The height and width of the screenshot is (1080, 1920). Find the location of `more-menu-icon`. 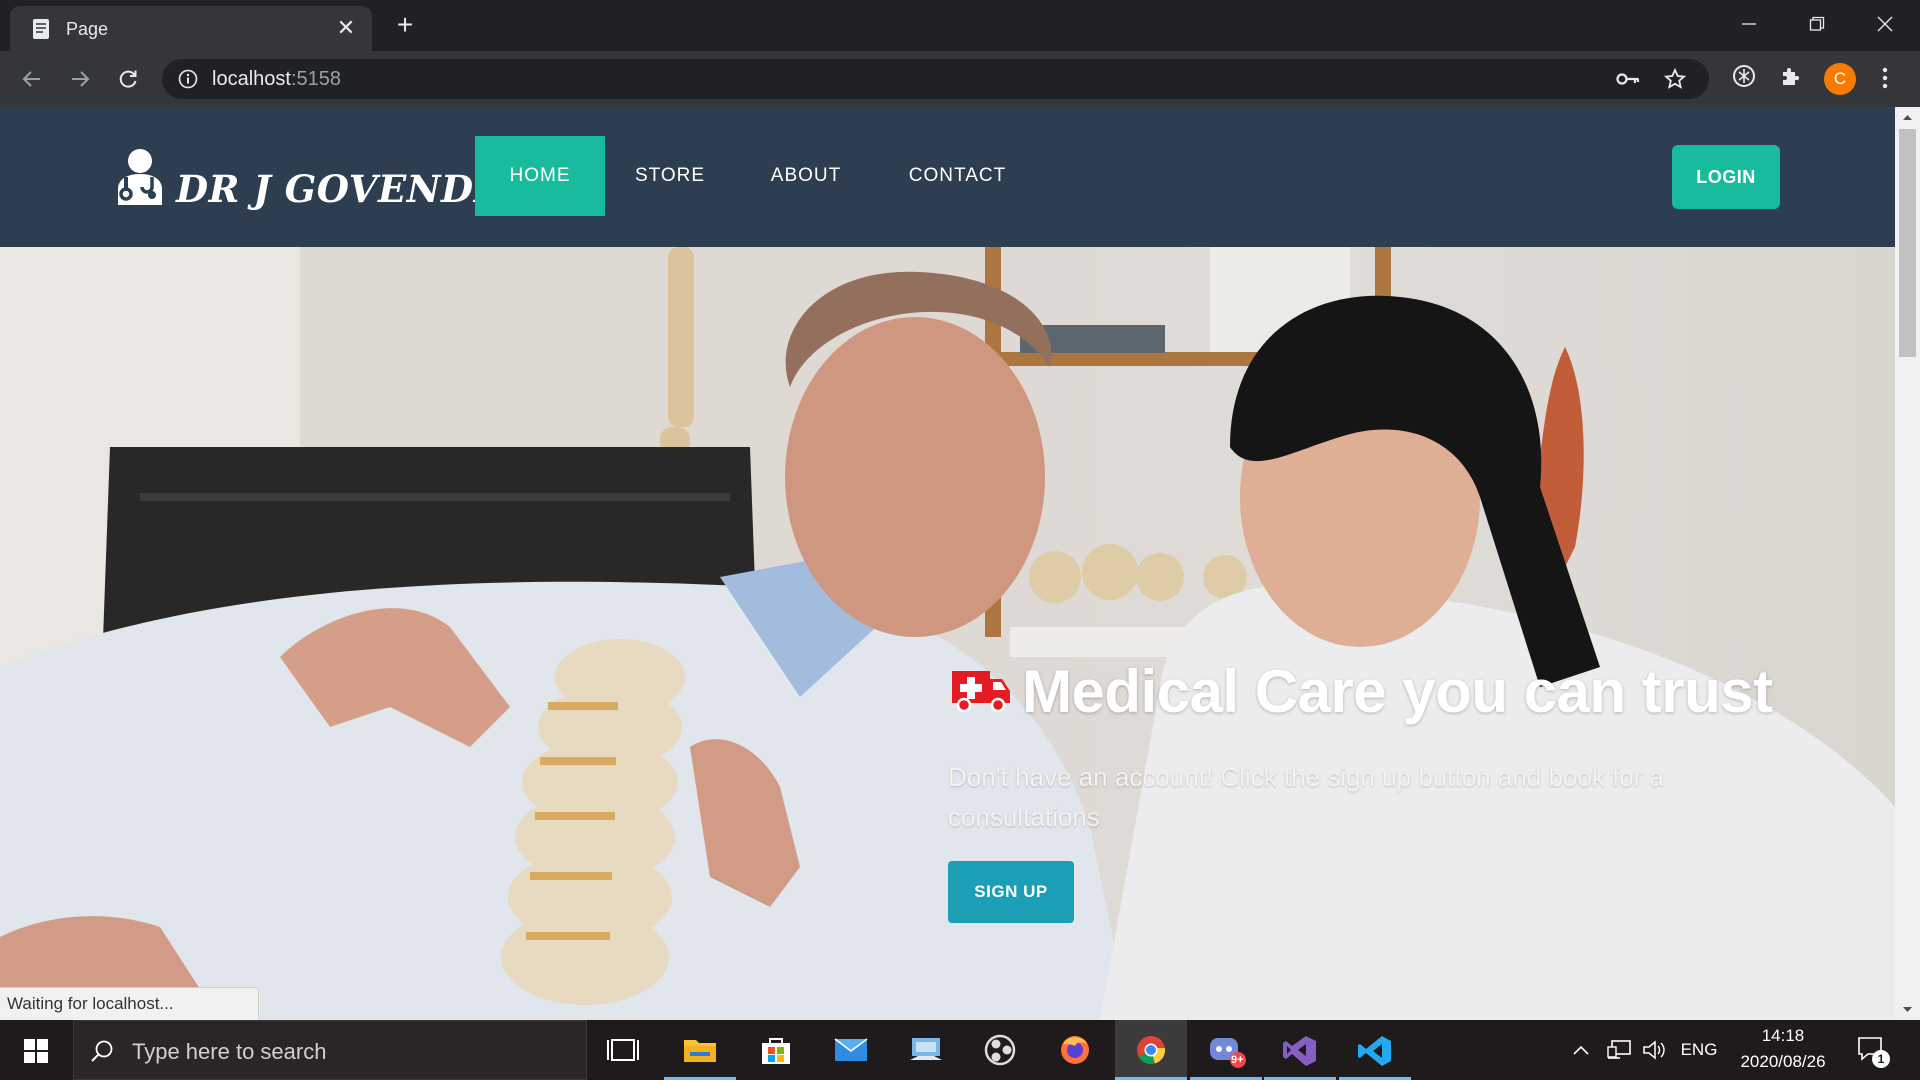

more-menu-icon is located at coordinates (1885, 78).